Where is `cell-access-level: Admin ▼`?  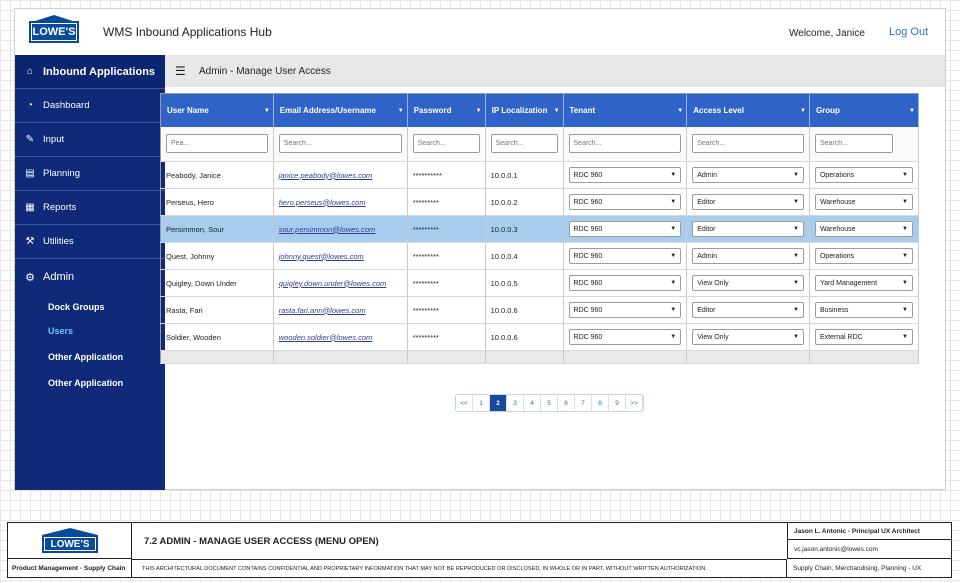
cell-access-level: Admin ▼ is located at coordinates (748, 256).